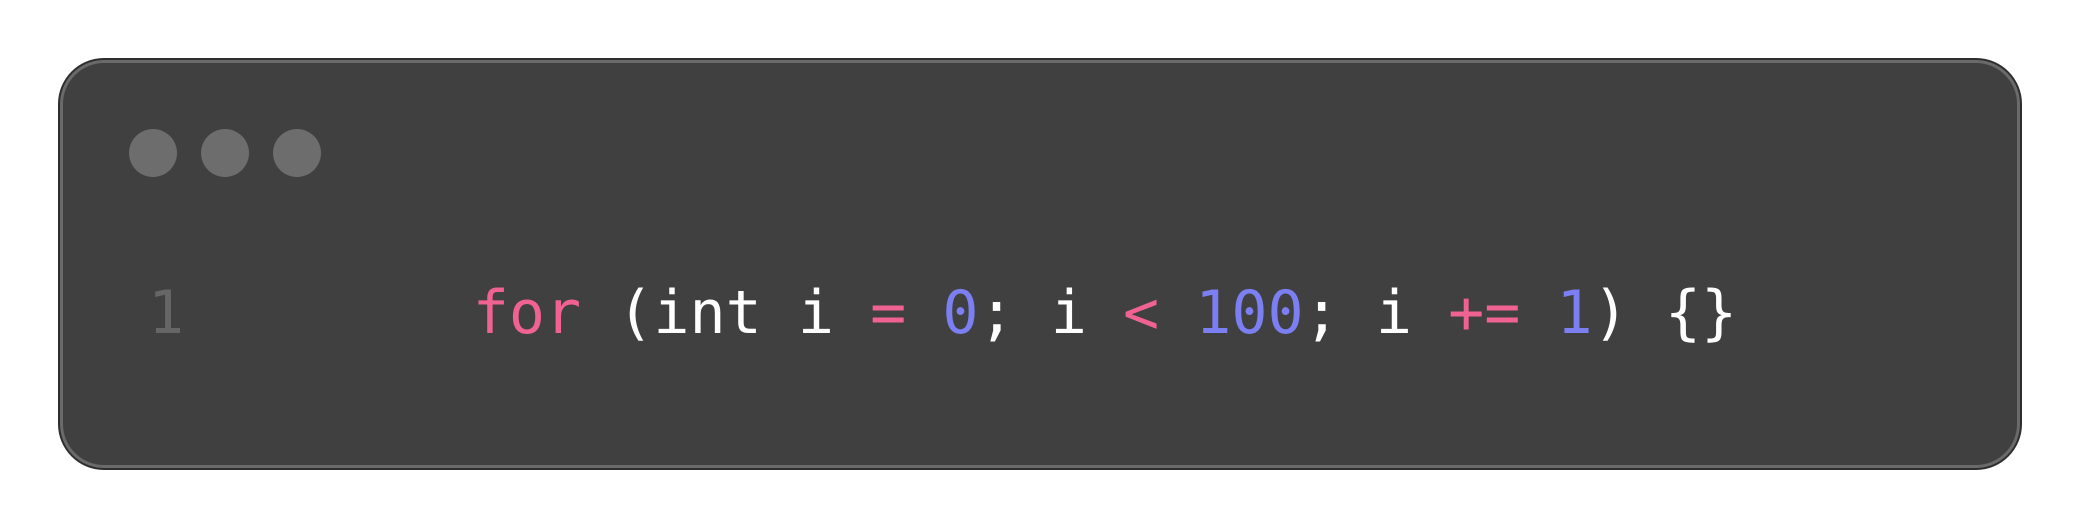  What do you see at coordinates (726, 313) in the screenshot?
I see `code-token: (int i` at bounding box center [726, 313].